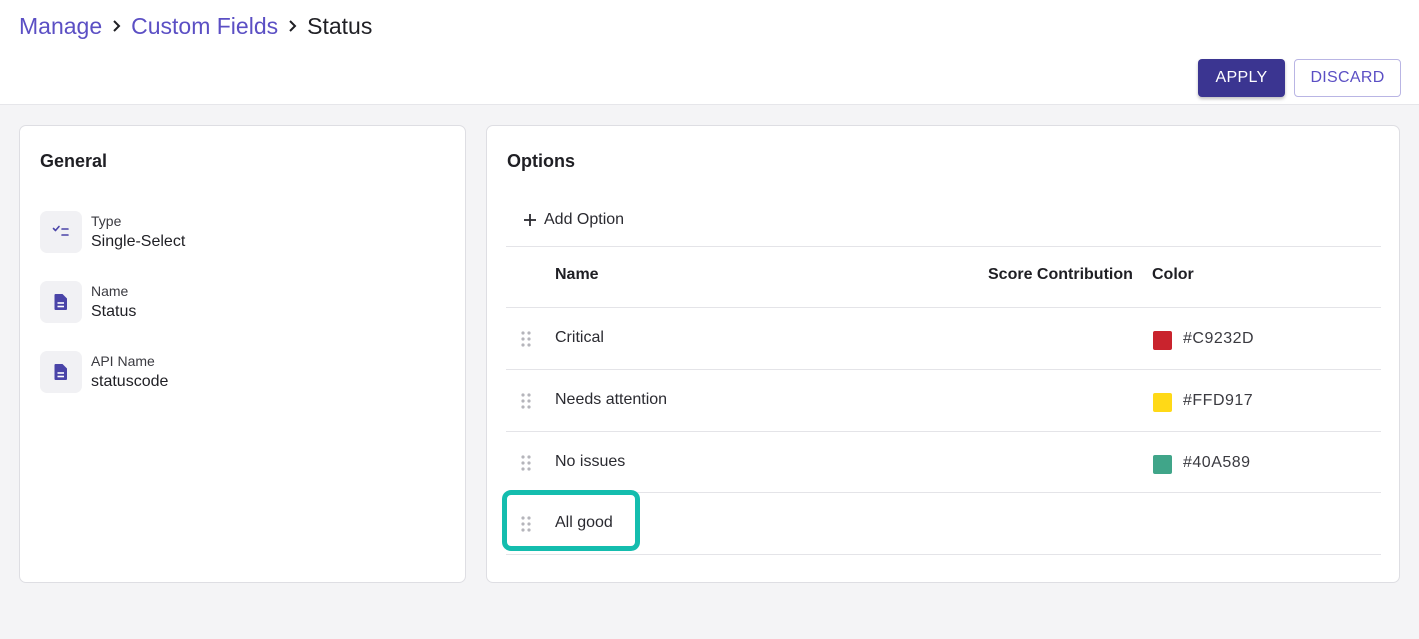 The image size is (1419, 639). What do you see at coordinates (1219, 338) in the screenshot?
I see `color-hex: #C9232D` at bounding box center [1219, 338].